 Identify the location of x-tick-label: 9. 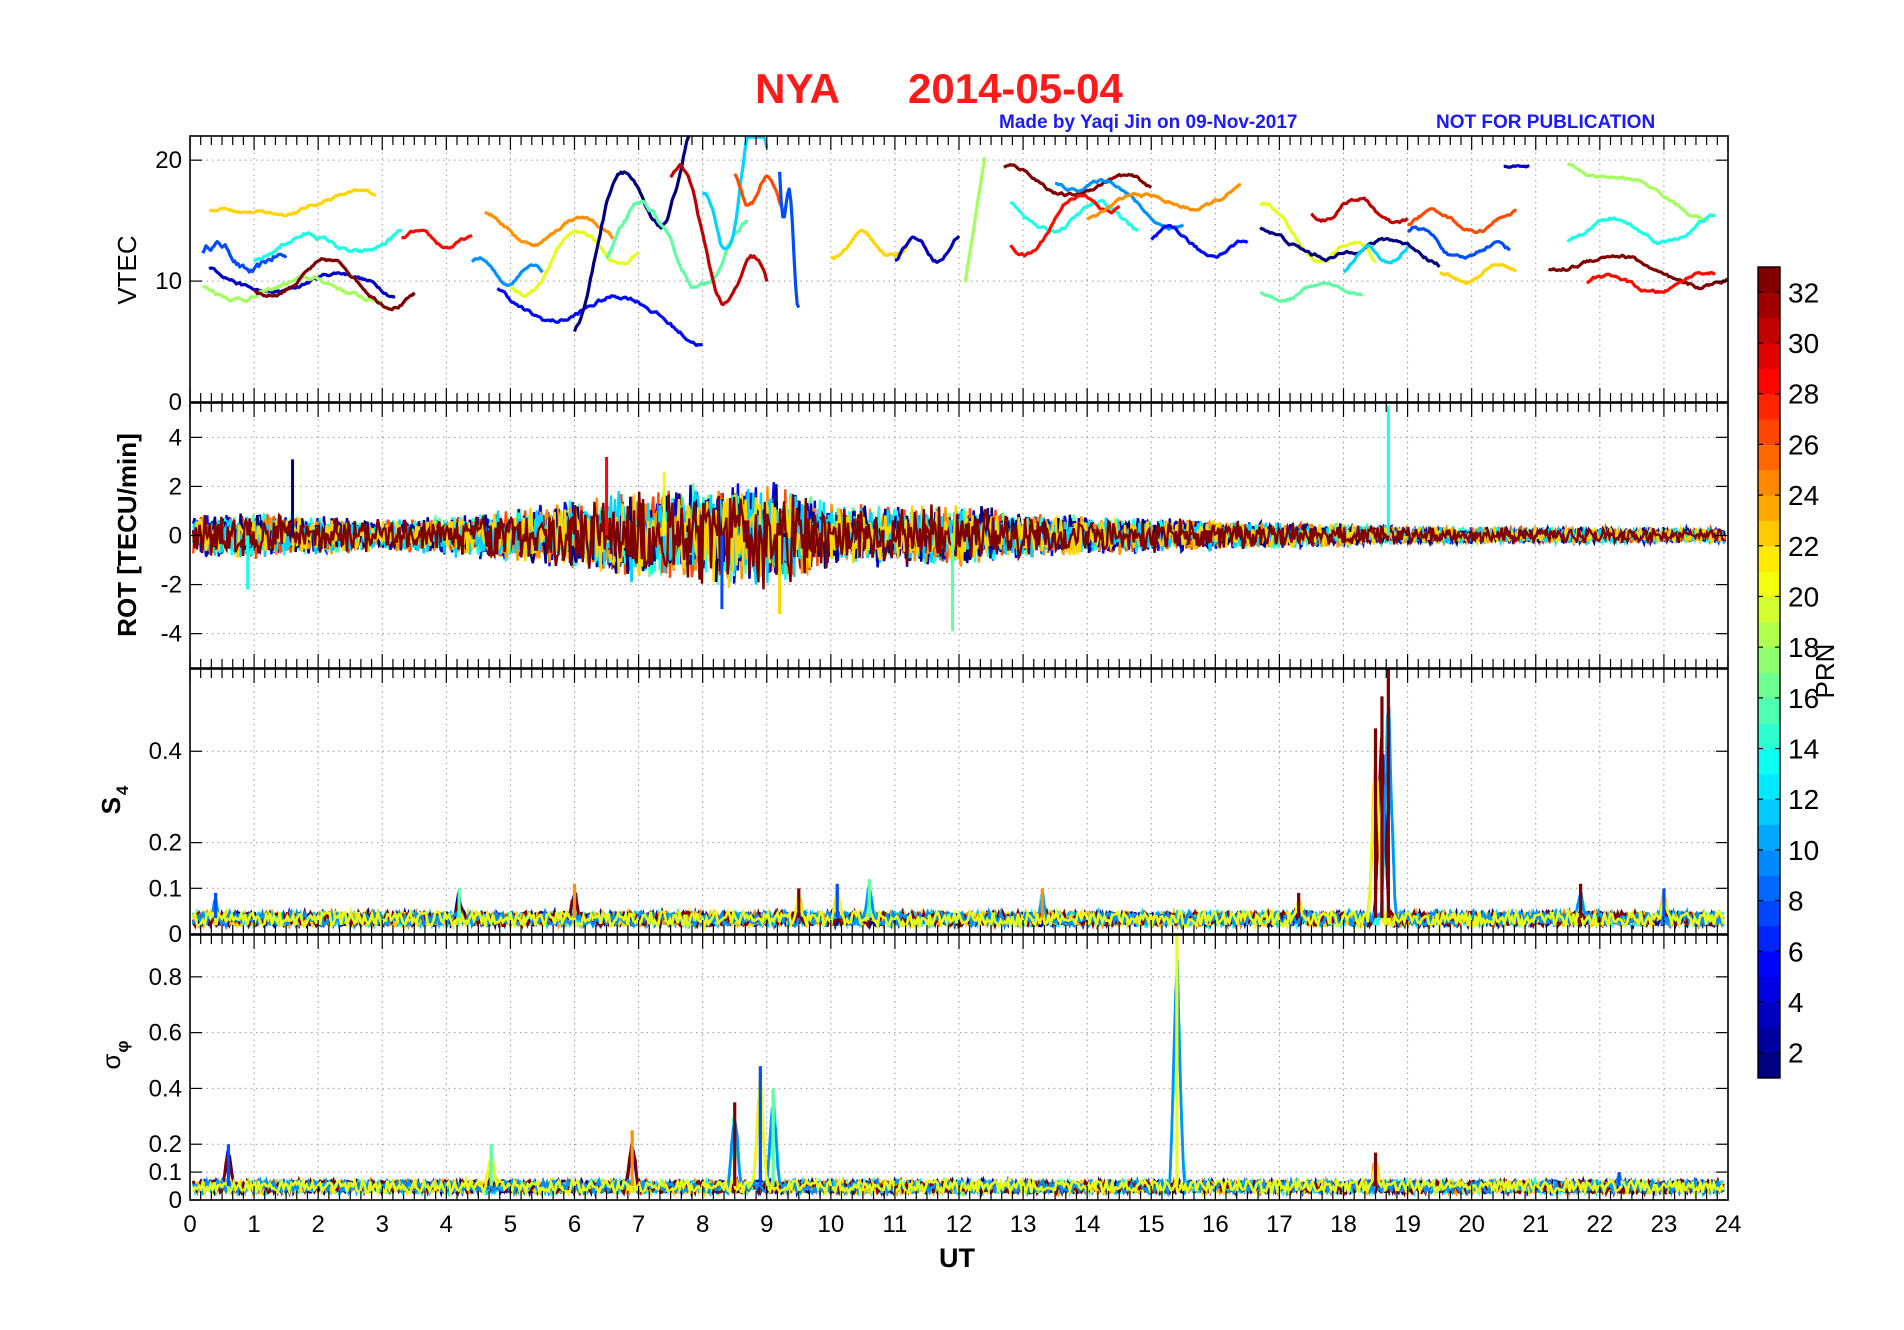
(766, 1224).